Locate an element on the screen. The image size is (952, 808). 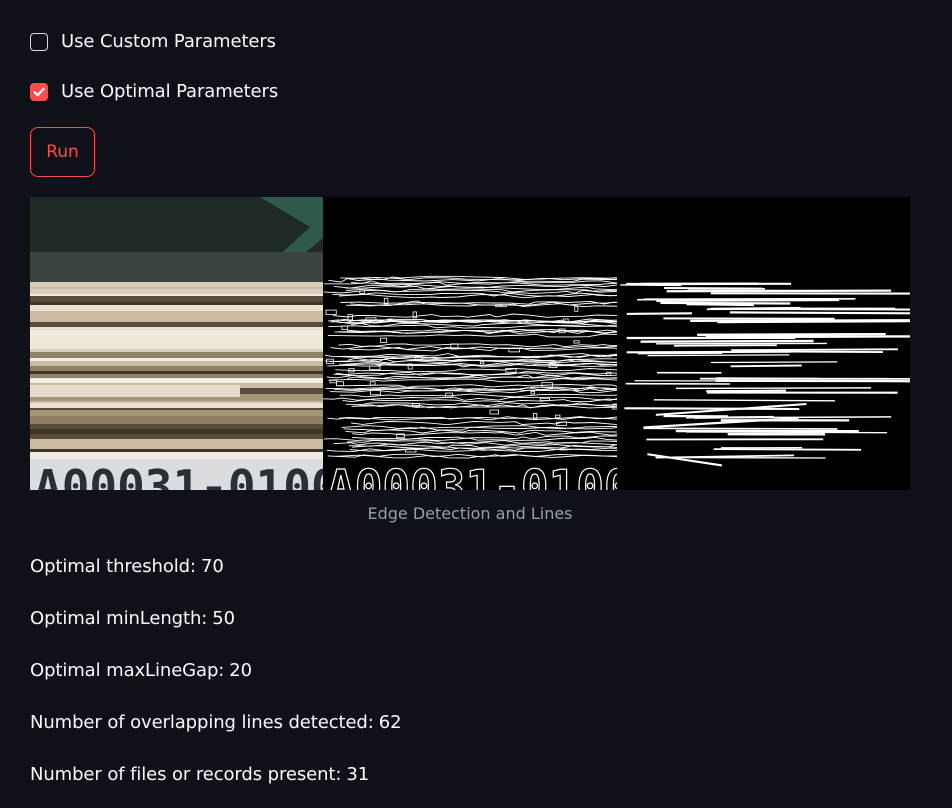
edges-image-panel: A00031-0100 is located at coordinates (470, 343).